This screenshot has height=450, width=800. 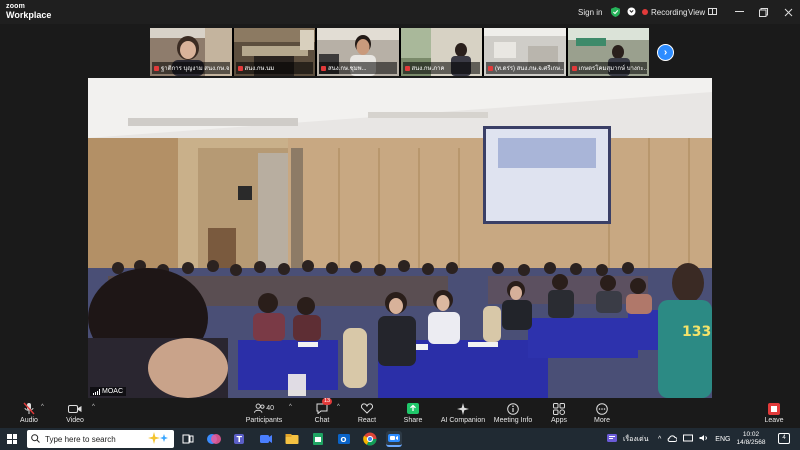 What do you see at coordinates (394, 439) in the screenshot?
I see `zoom-taskbar-icon` at bounding box center [394, 439].